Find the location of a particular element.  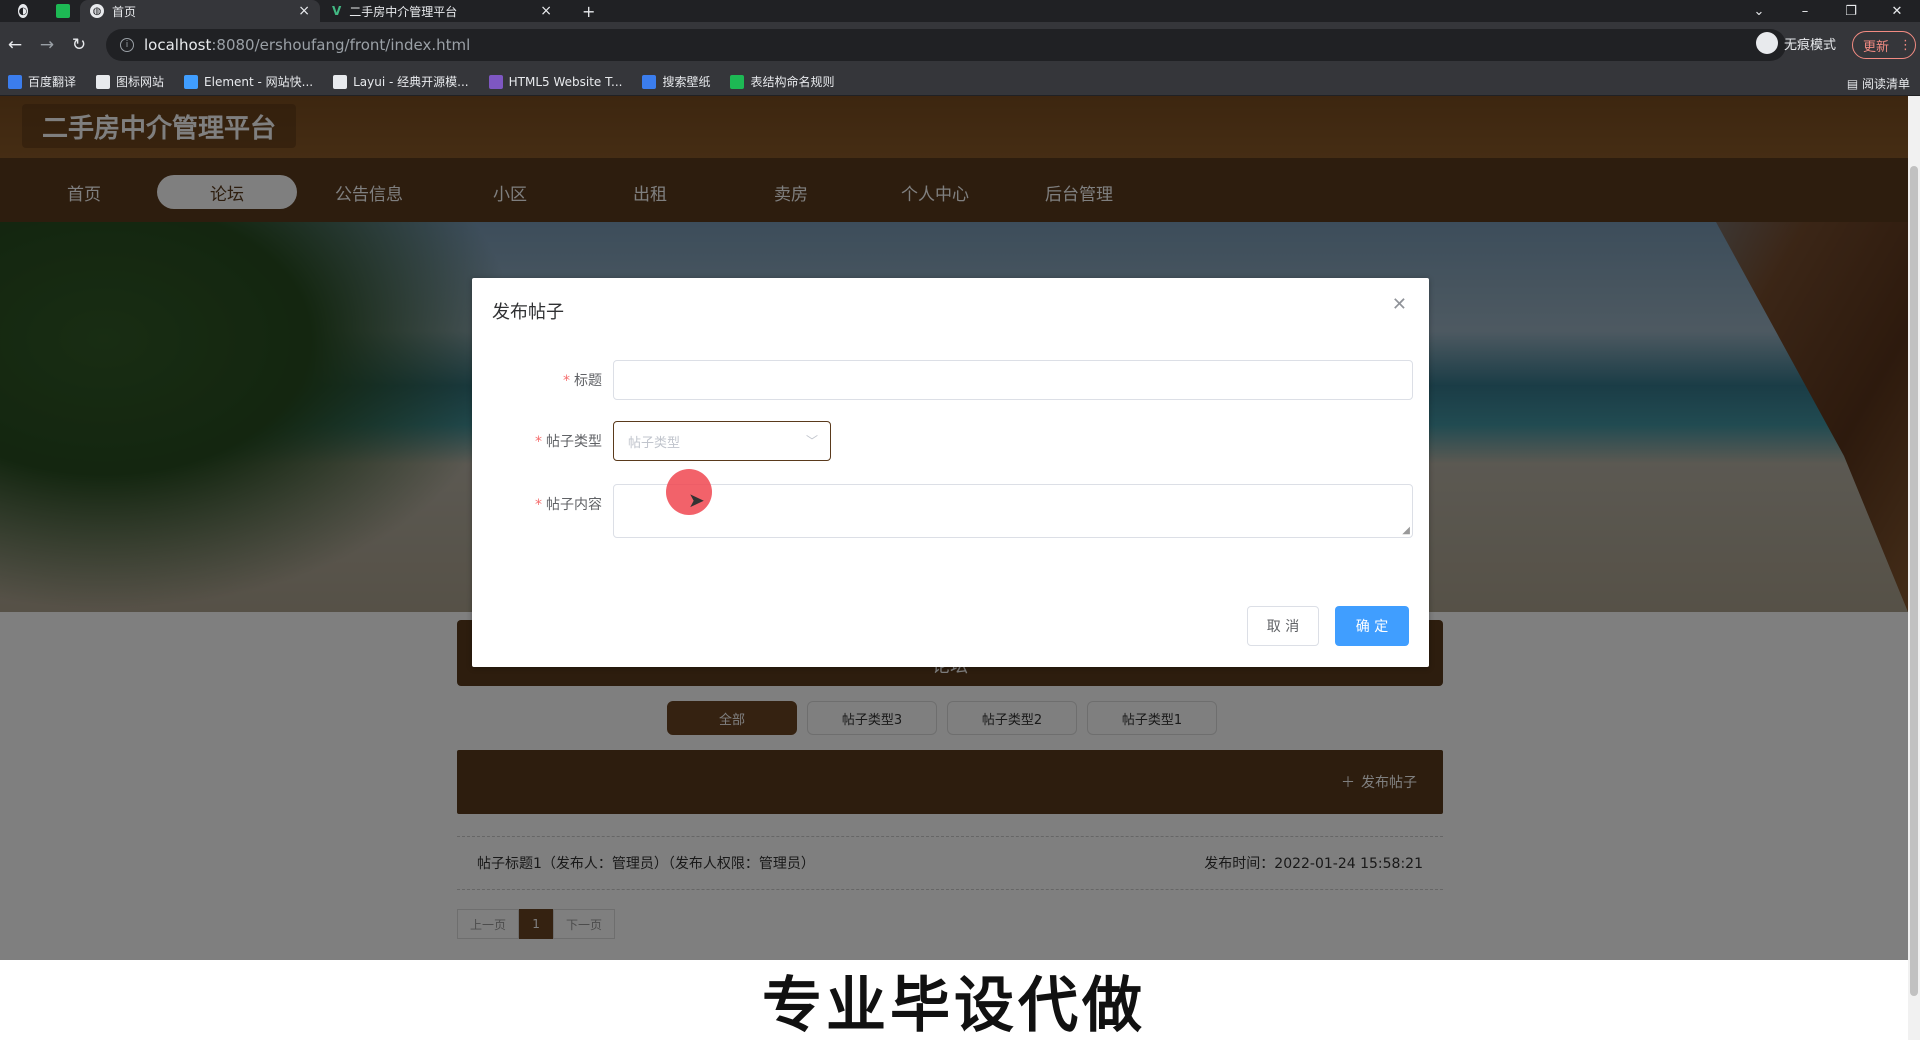

bookmark-item: 表结构命名规则 is located at coordinates (782, 81).